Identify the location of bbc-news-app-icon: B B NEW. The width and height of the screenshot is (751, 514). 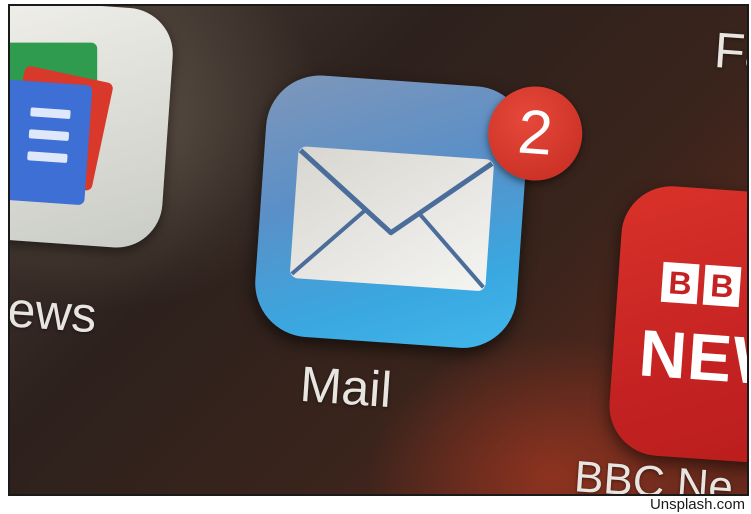
(677, 326).